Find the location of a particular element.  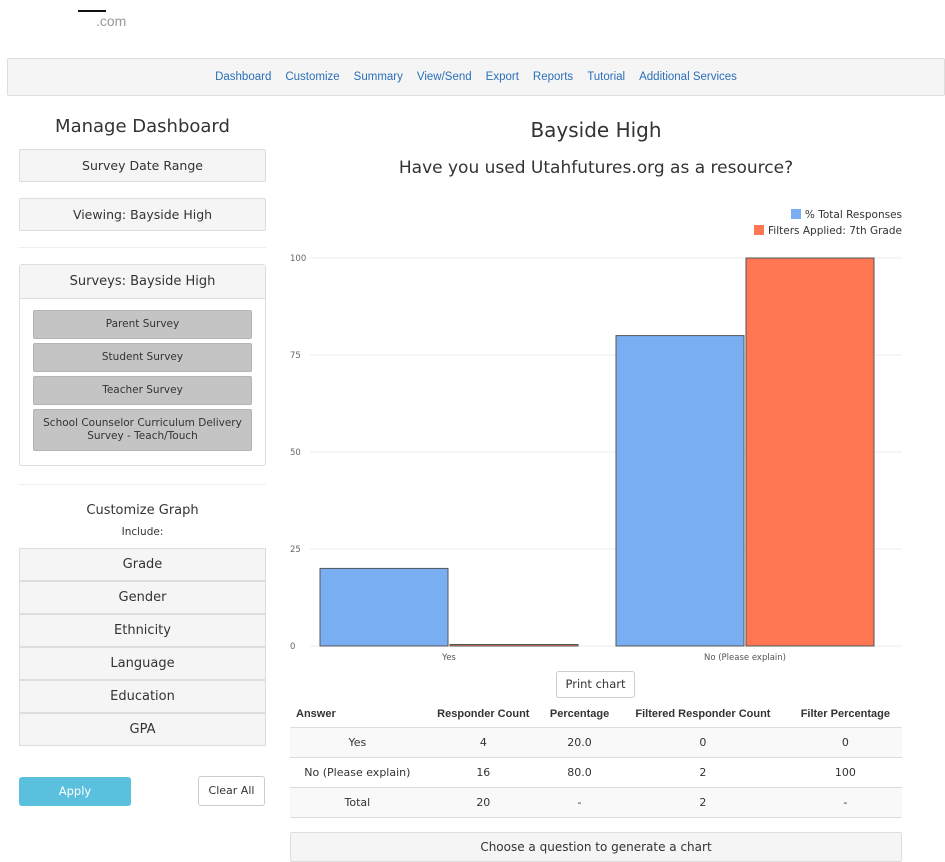

viewing-school-button: Viewing: Bayside High is located at coordinates (142, 214).